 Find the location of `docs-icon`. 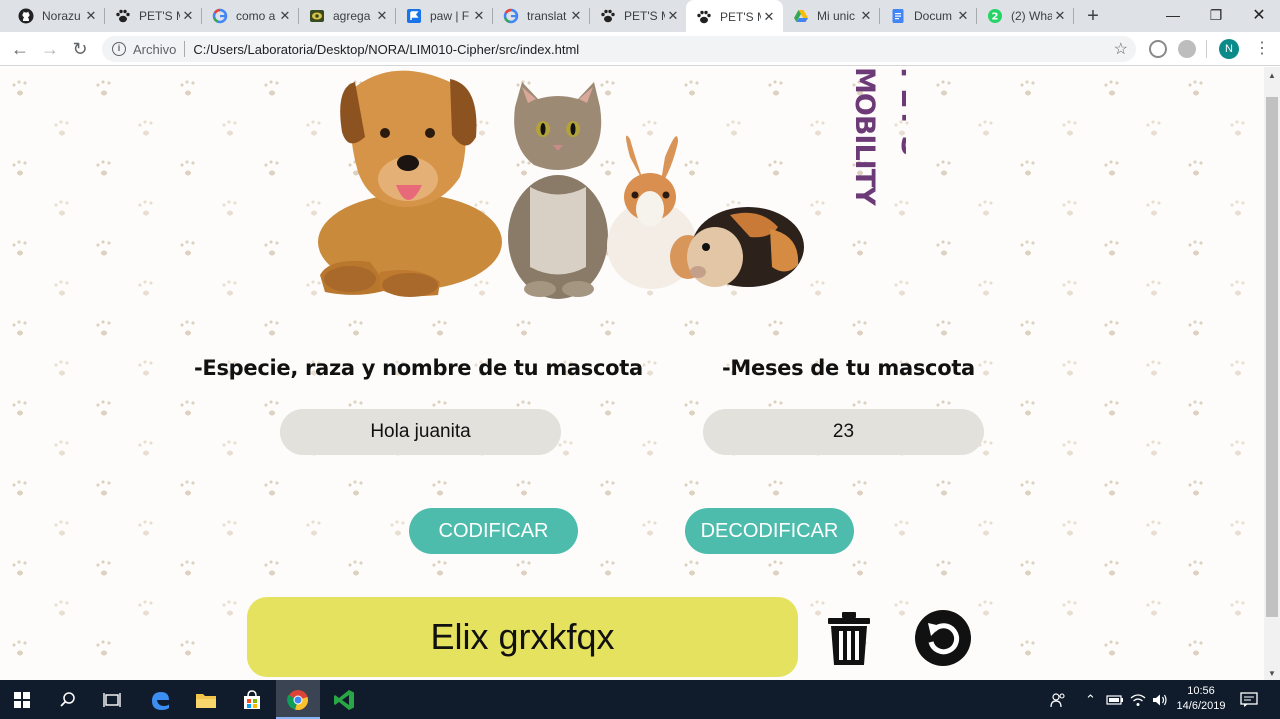

docs-icon is located at coordinates (898, 16).